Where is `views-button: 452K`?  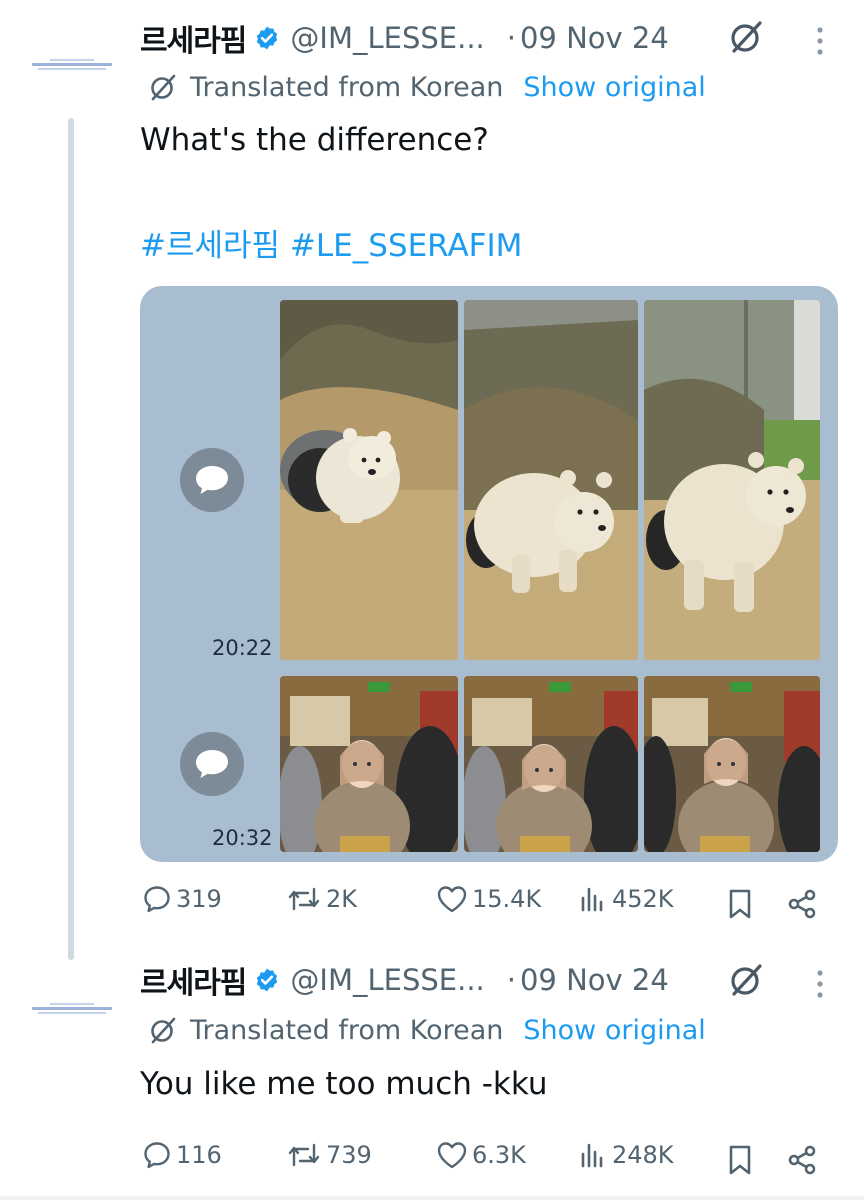 views-button: 452K is located at coordinates (626, 899).